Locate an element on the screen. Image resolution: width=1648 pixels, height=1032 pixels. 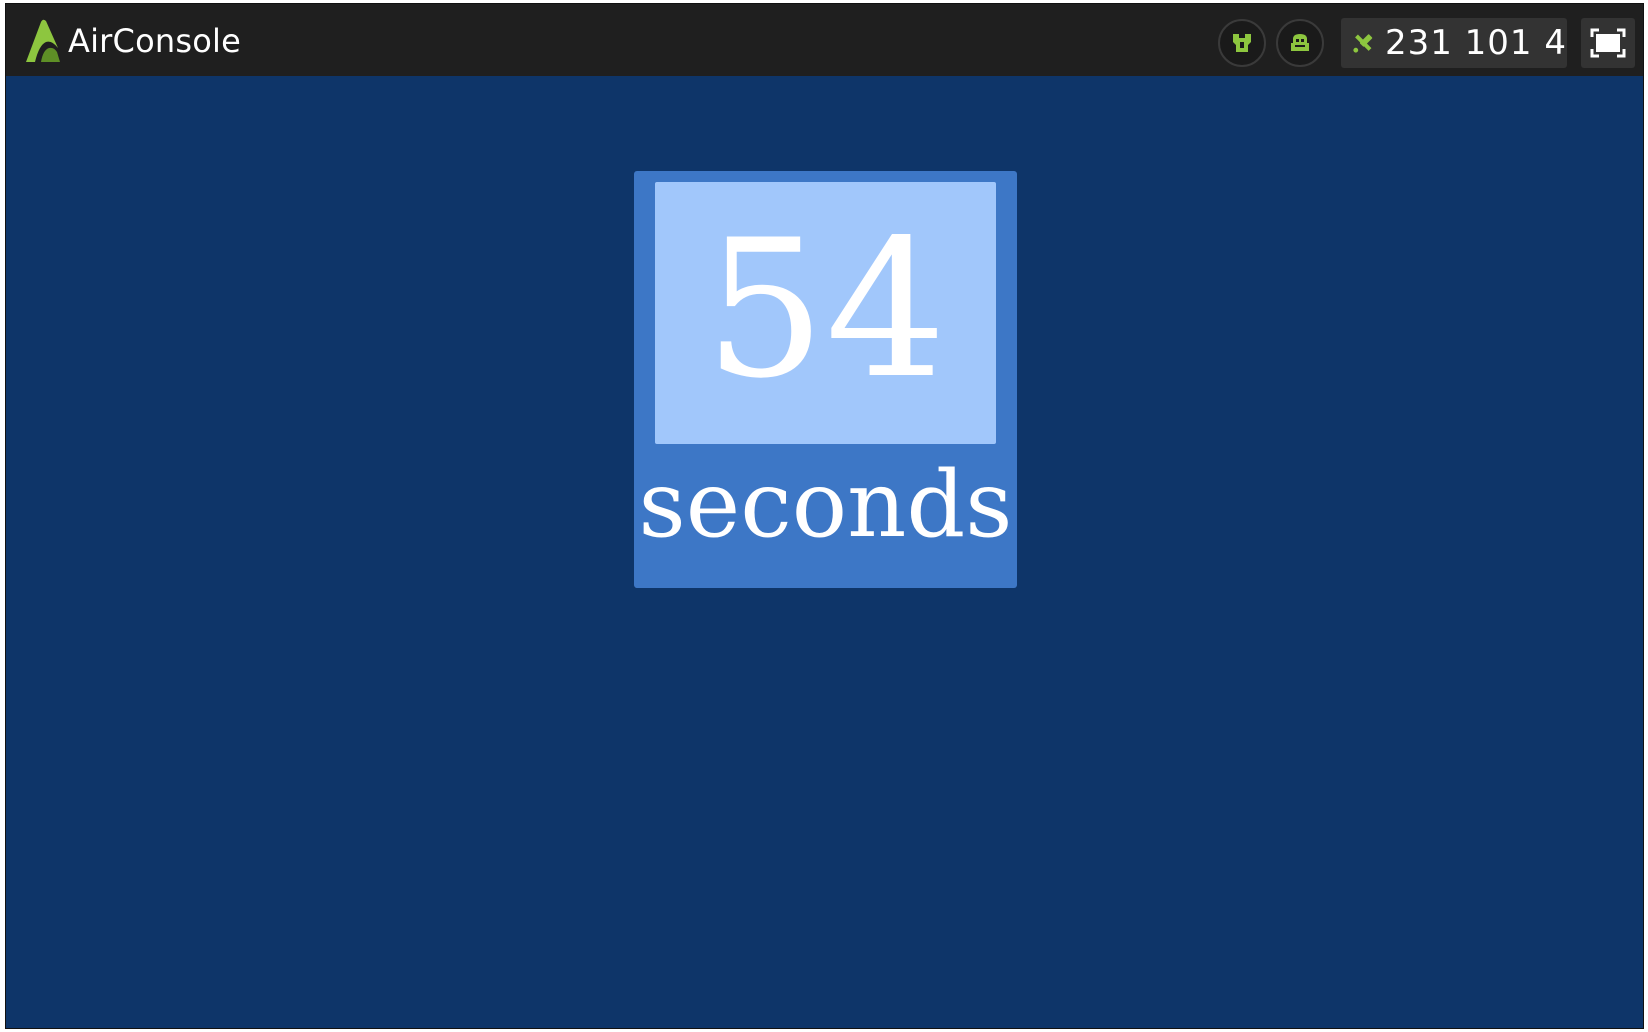
timer-value: 54 is located at coordinates (825, 309).